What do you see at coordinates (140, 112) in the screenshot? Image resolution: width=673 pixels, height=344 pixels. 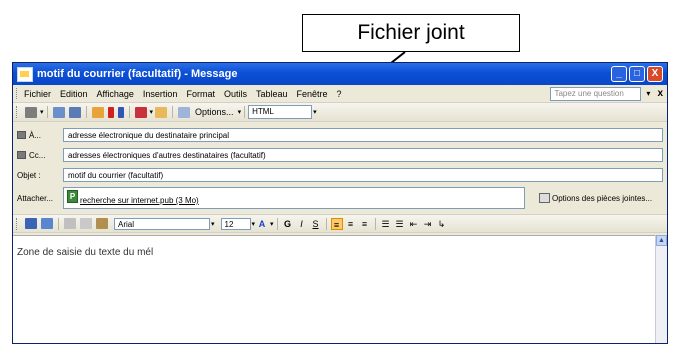 I see `follow-up-flag-icon` at bounding box center [140, 112].